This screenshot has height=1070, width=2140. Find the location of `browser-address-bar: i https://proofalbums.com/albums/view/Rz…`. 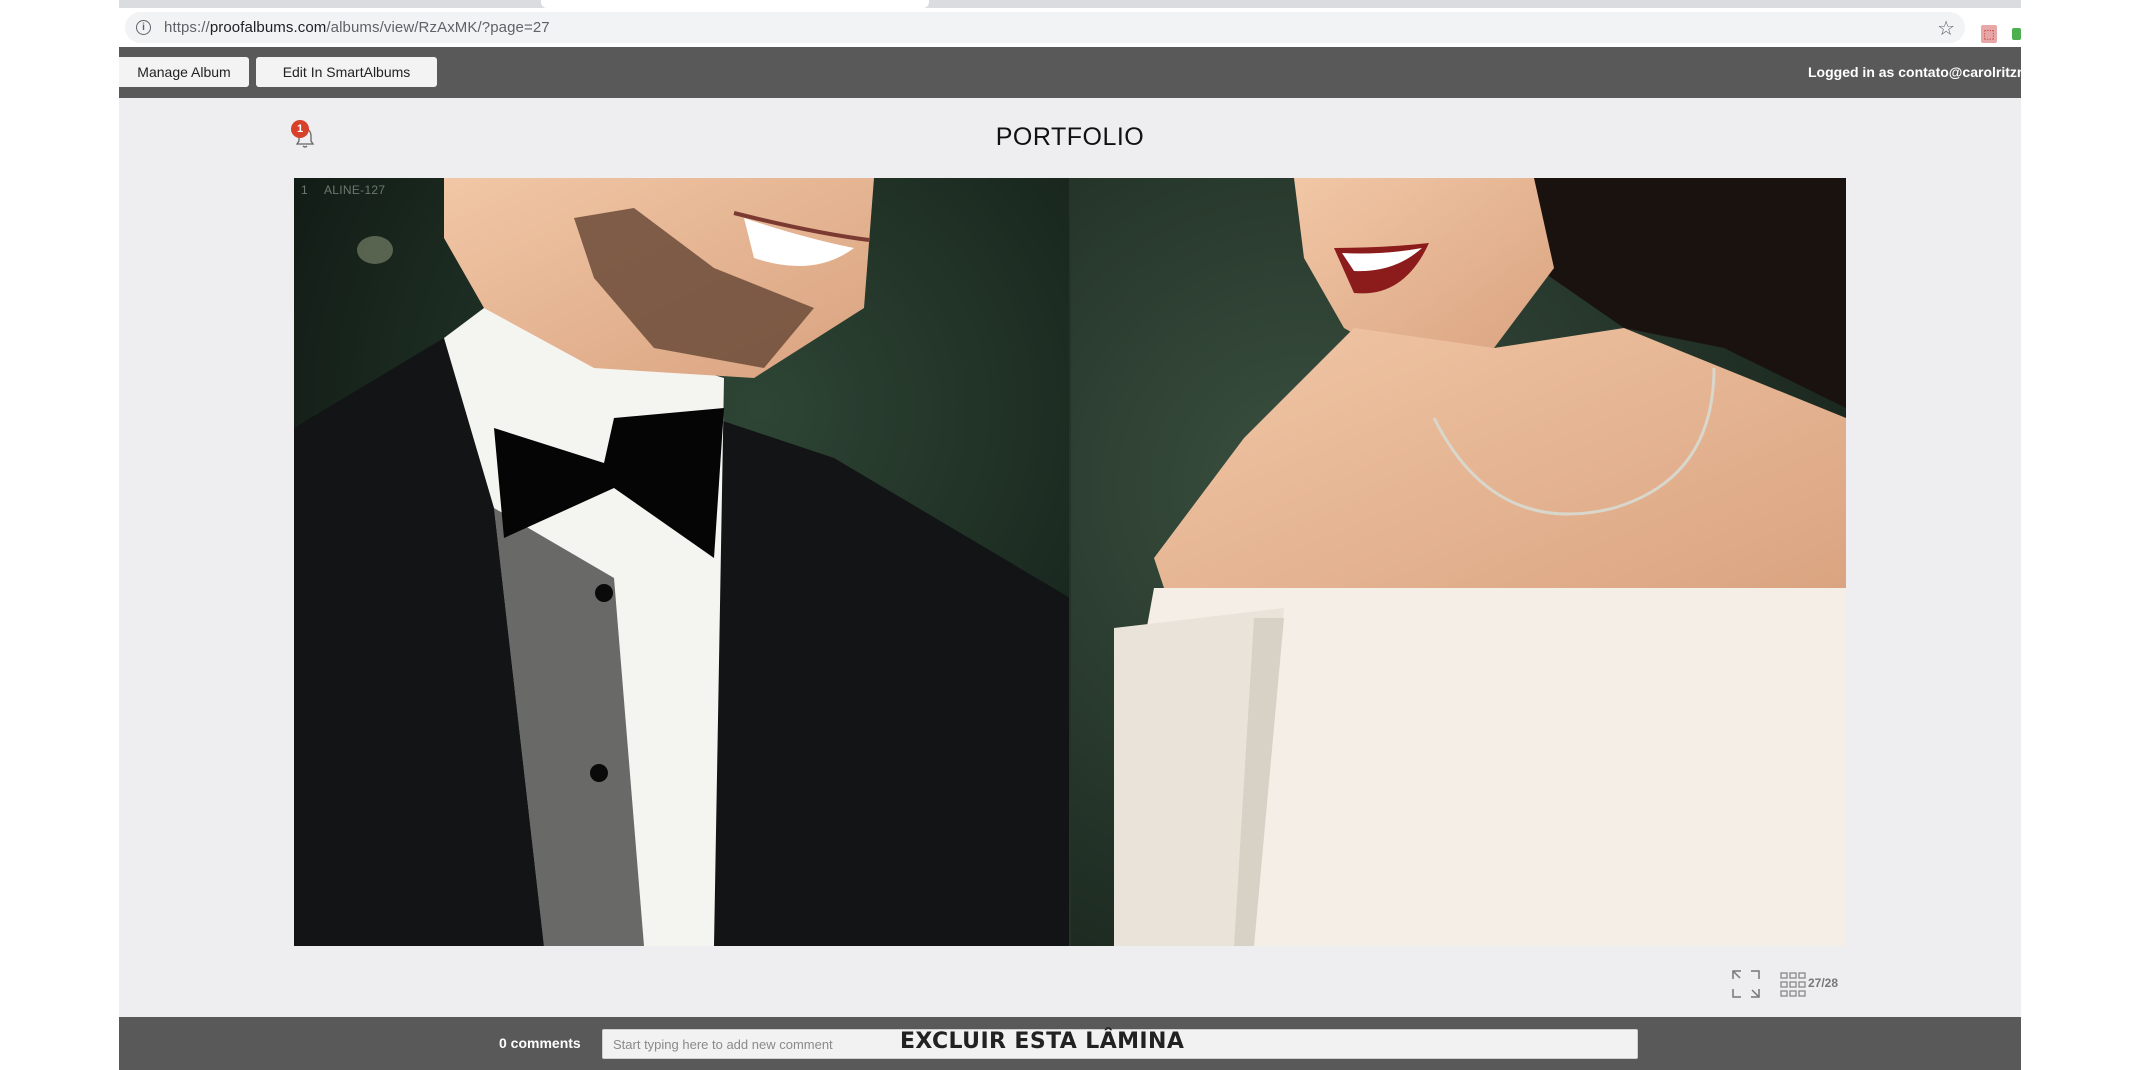

browser-address-bar: i https://proofalbums.com/albums/view/Rz… is located at coordinates (1070, 27).